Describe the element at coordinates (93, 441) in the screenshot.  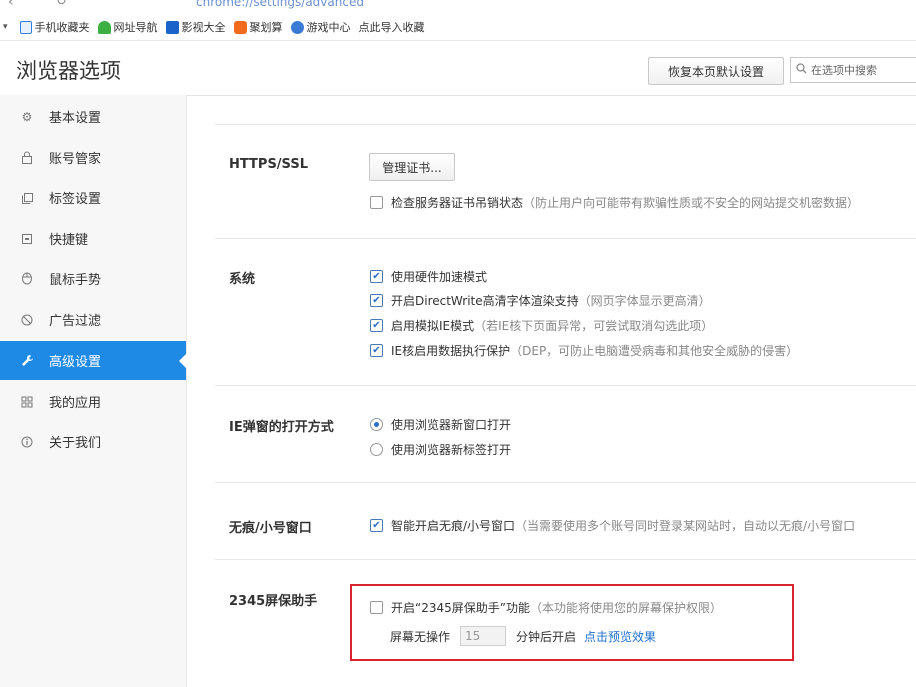
I see `sidebar-item-about: 关于我们` at that location.